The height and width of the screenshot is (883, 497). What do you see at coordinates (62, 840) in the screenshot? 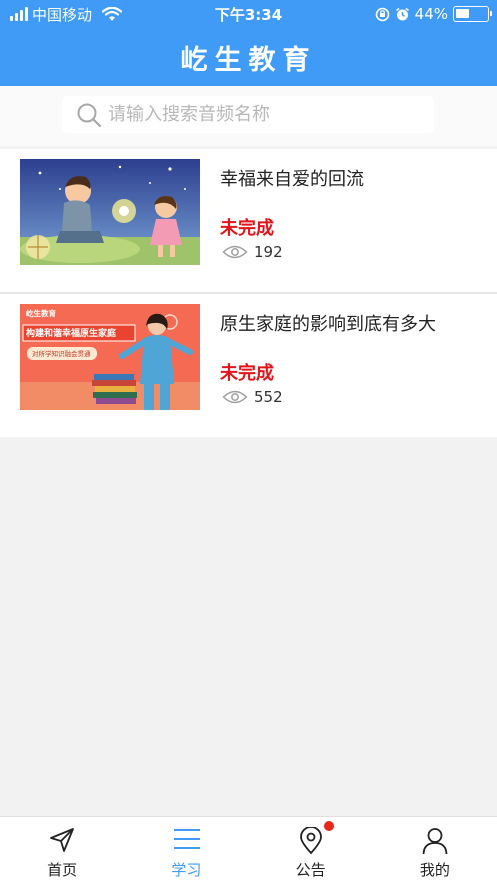
I see `send-icon` at bounding box center [62, 840].